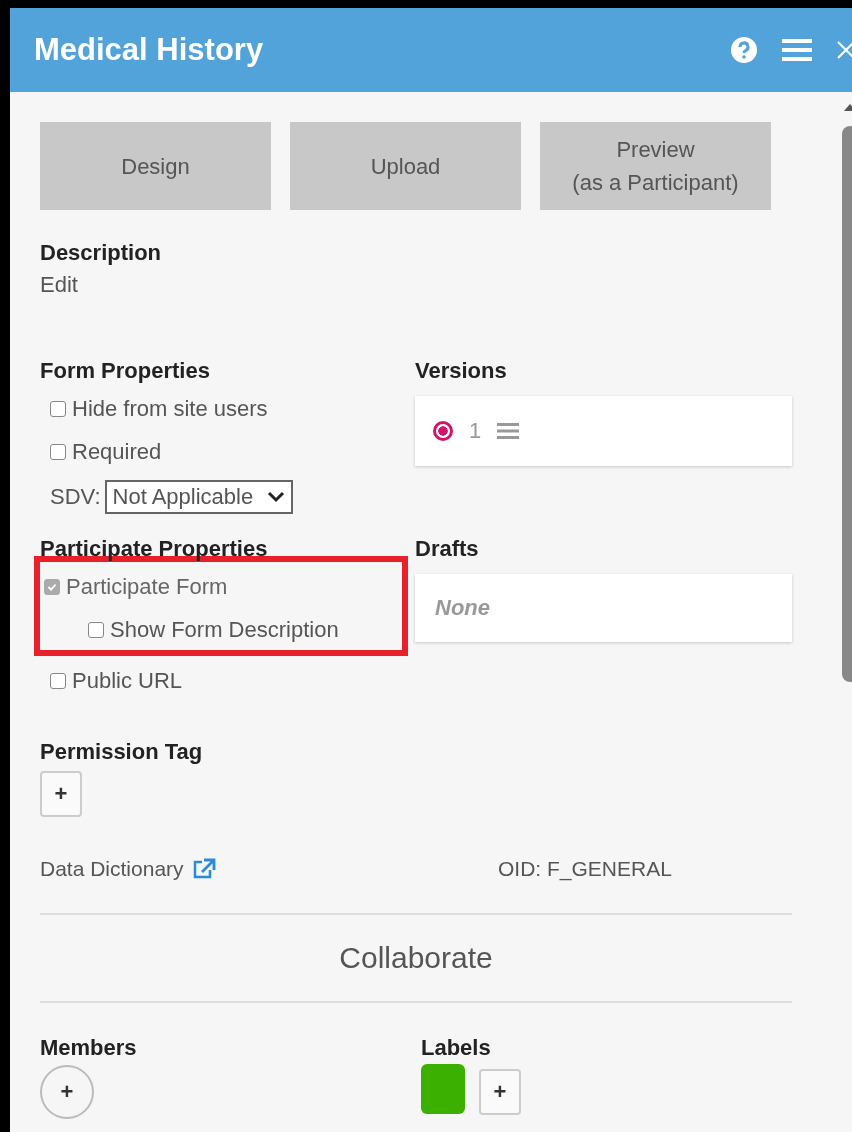  I want to click on close-icon, so click(844, 50).